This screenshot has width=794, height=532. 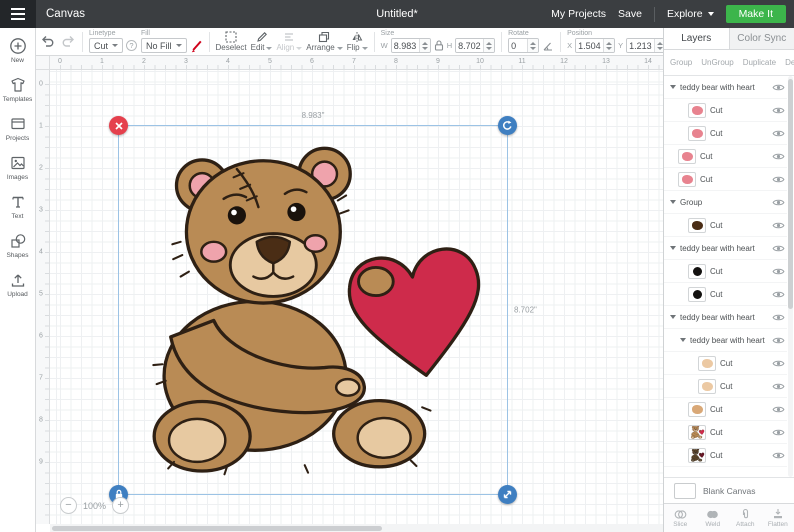 I want to click on sidebar-item-upload: Upload, so click(x=17, y=284).